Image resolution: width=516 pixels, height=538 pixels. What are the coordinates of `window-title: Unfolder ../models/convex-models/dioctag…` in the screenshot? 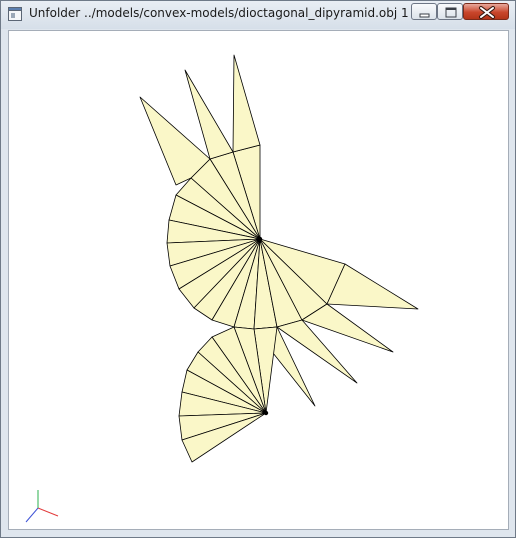 It's located at (234, 13).